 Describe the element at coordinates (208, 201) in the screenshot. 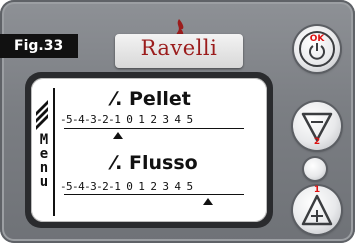

I see `value-marker-flusso` at that location.